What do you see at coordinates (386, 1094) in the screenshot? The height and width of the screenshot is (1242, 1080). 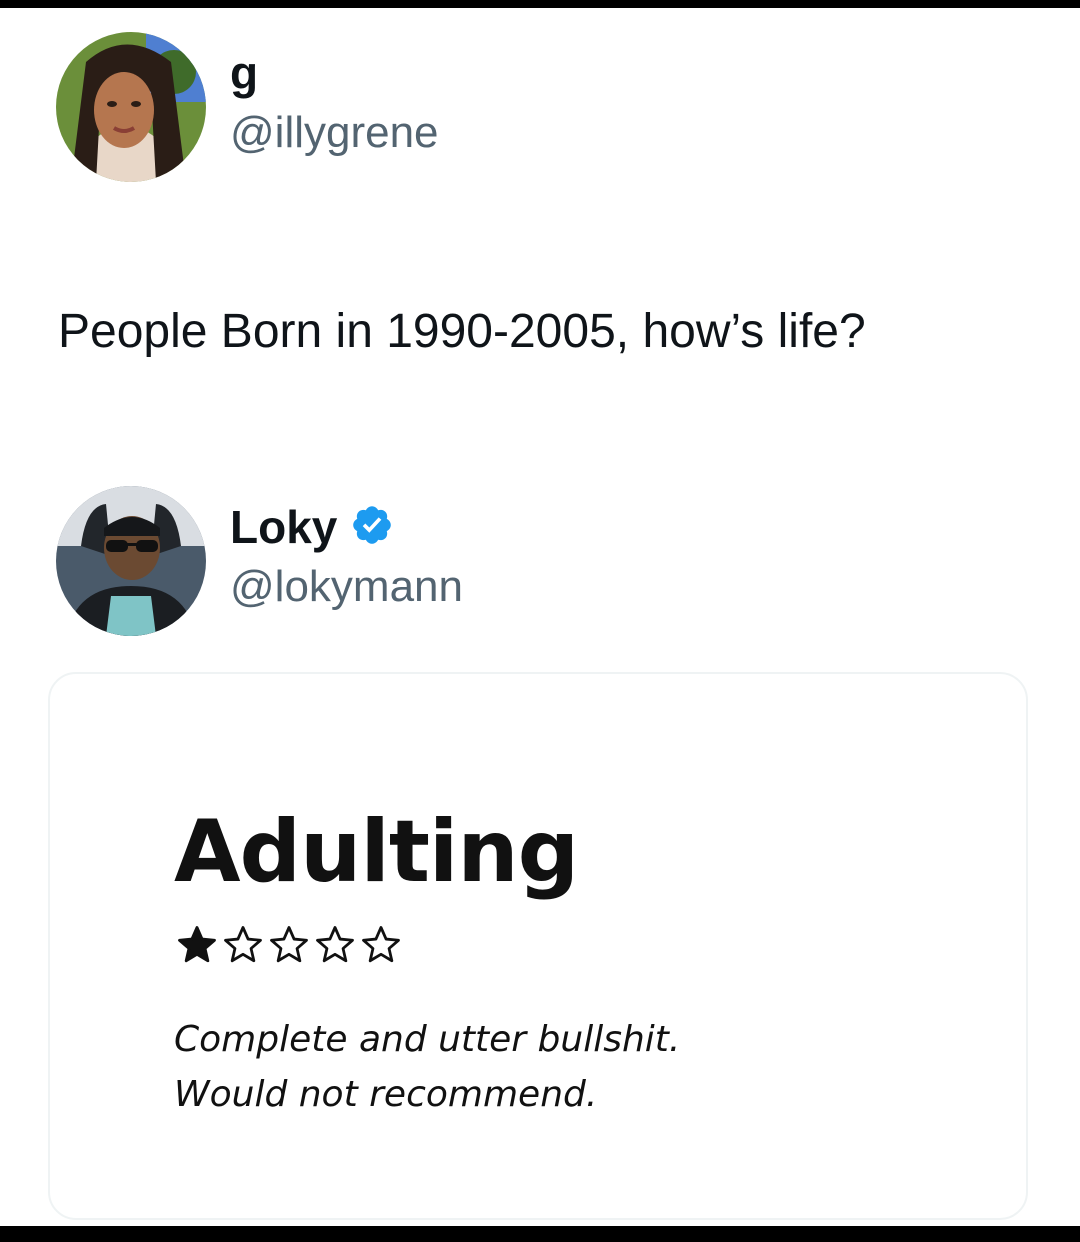 I see `review-line-2: Would not recommend.` at bounding box center [386, 1094].